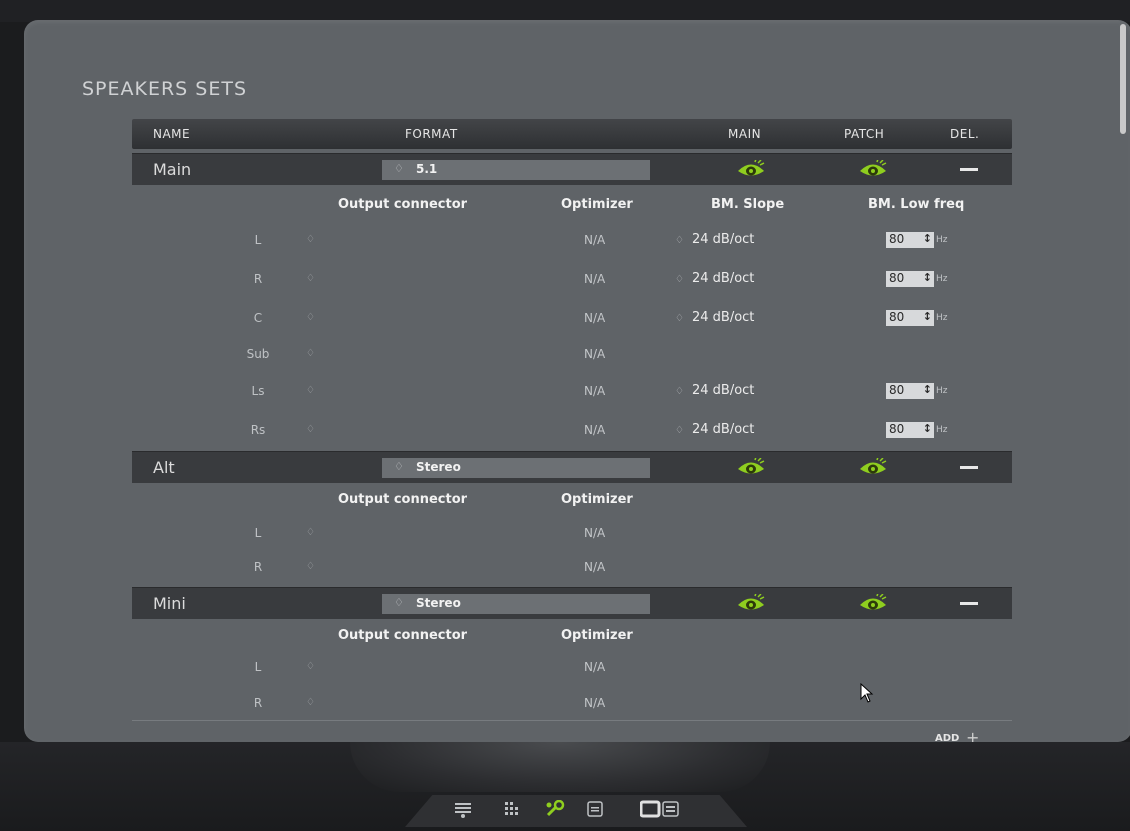 This screenshot has height=831, width=1130. What do you see at coordinates (463, 809) in the screenshot?
I see `speakers-icon` at bounding box center [463, 809].